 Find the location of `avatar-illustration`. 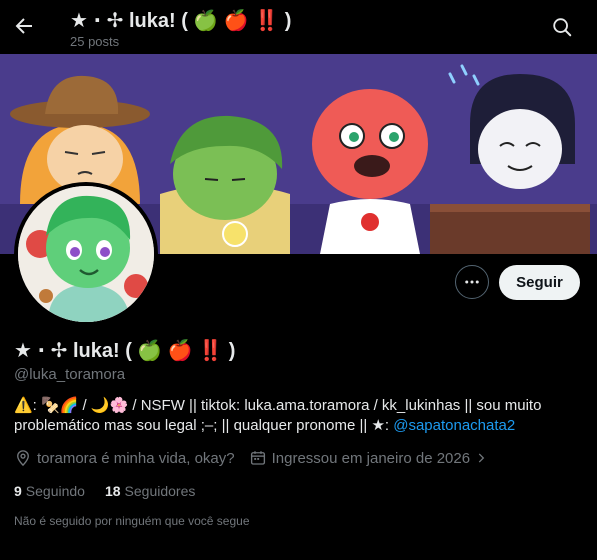

avatar-illustration is located at coordinates (86, 254).